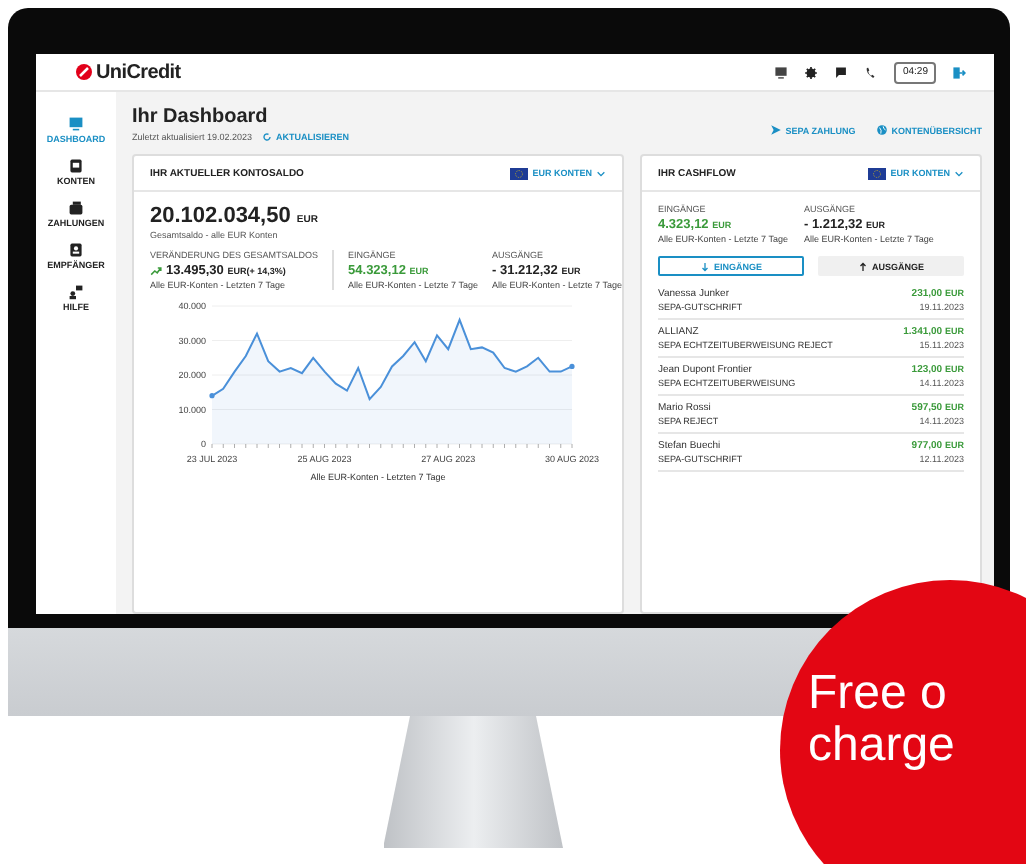 The height and width of the screenshot is (864, 1026). What do you see at coordinates (811, 72) in the screenshot?
I see `settings-icon` at bounding box center [811, 72].